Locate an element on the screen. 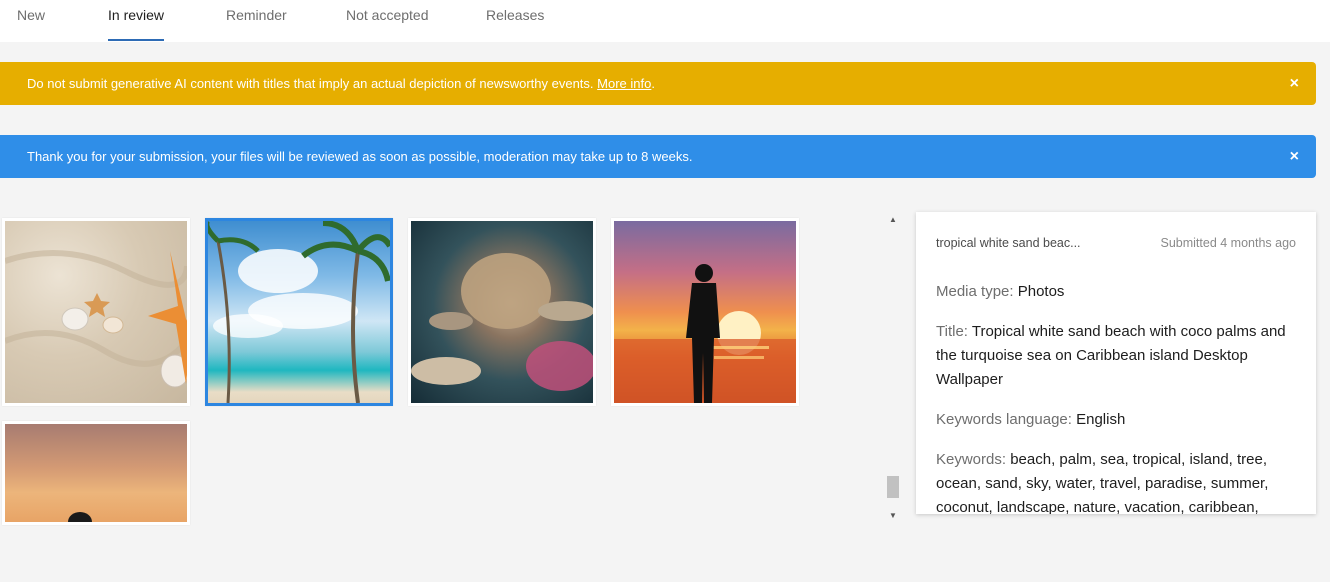 This screenshot has height=582, width=1330. gallery-scrollbar: ▲ ▼ is located at coordinates (893, 368).